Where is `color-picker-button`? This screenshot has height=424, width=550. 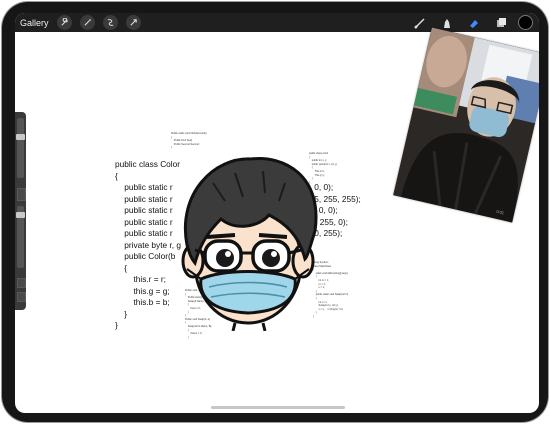 color-picker-button is located at coordinates (525, 22).